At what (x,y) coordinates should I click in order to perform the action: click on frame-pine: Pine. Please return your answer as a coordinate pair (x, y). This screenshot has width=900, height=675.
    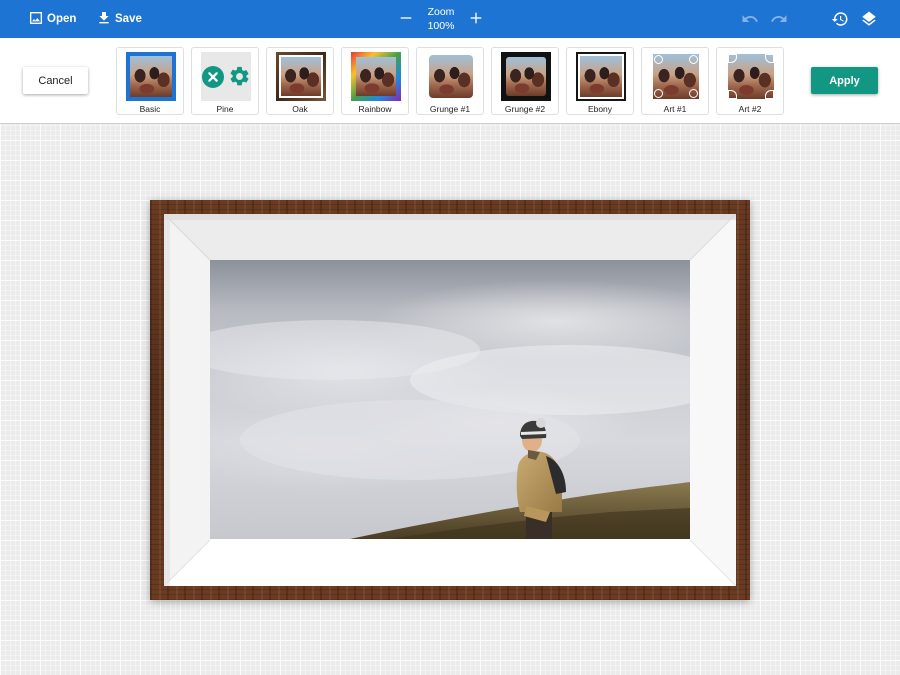
    Looking at the image, I should click on (225, 81).